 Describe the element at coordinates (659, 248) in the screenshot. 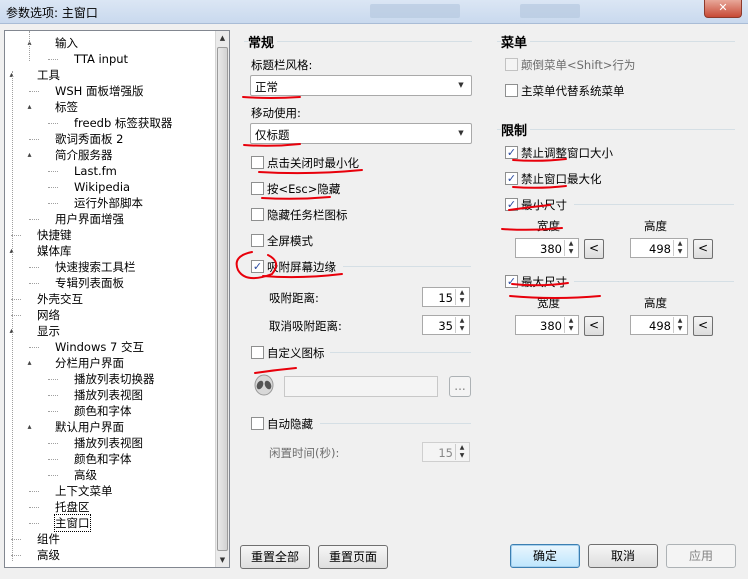

I see `min-height-stepper: 498 ▲ ▼` at that location.